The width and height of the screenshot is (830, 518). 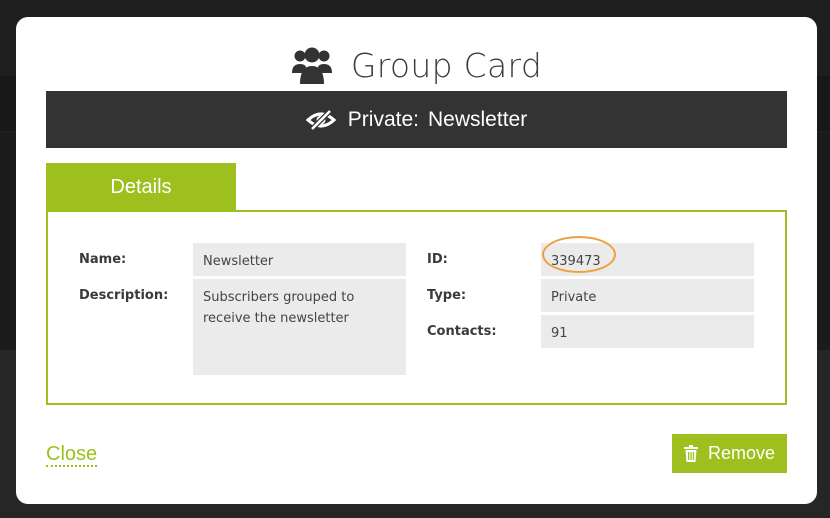 I want to click on modal-header: Group Card, so click(x=416, y=65).